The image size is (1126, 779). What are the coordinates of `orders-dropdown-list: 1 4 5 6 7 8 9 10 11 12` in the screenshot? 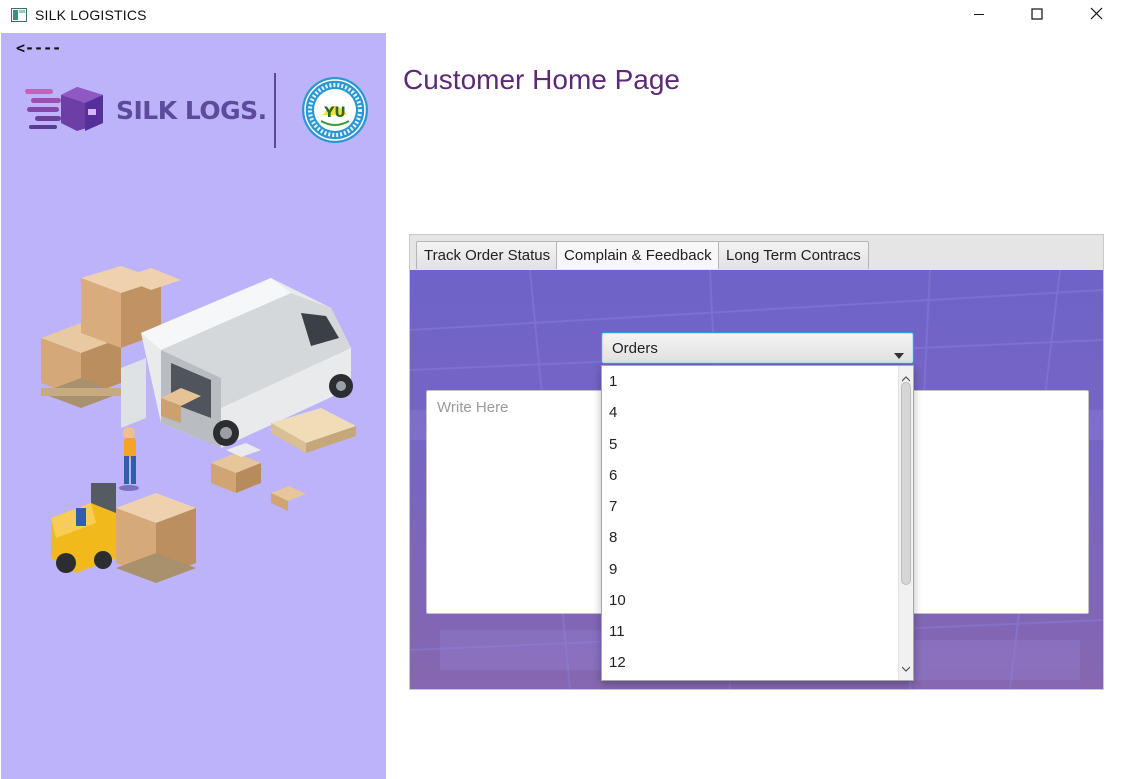 It's located at (757, 523).